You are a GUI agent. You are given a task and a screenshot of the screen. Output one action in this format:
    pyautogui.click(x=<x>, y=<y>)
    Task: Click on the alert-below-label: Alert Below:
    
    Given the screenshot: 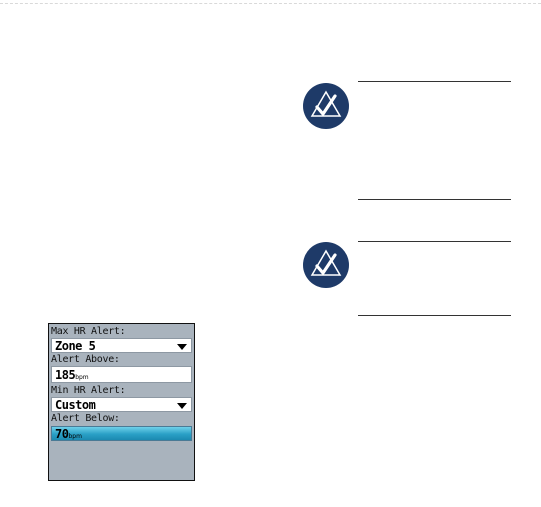 What is the action you would take?
    pyautogui.click(x=85, y=418)
    